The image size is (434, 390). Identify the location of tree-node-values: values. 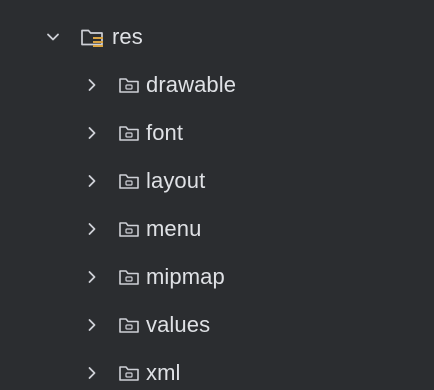
(147, 325).